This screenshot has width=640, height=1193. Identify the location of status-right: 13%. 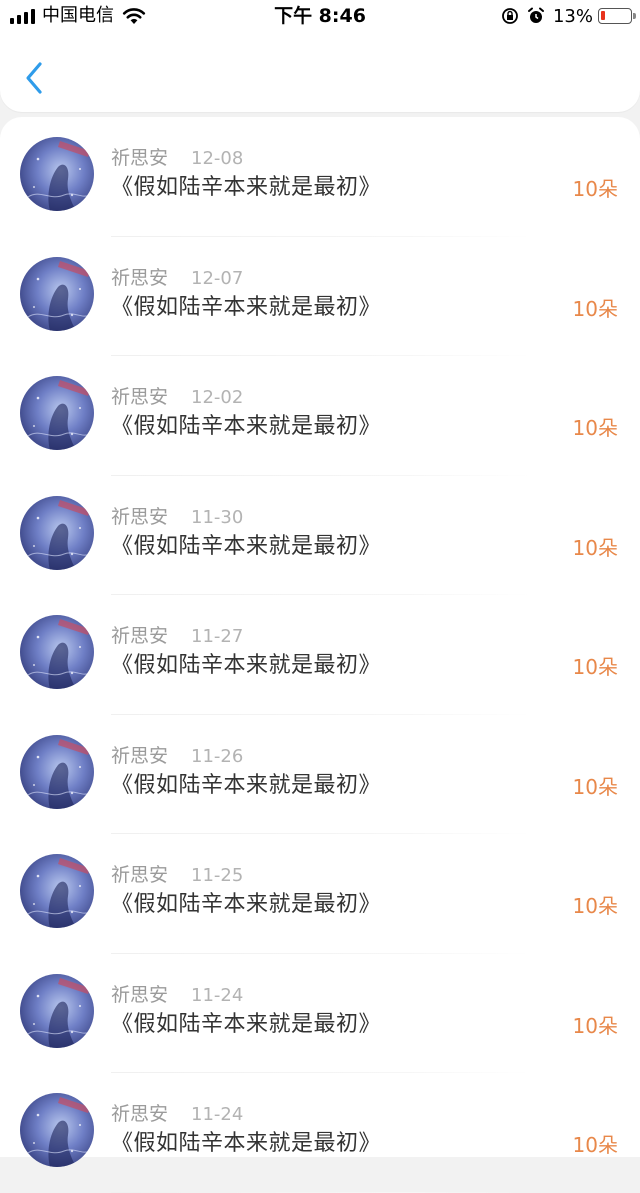
(568, 16).